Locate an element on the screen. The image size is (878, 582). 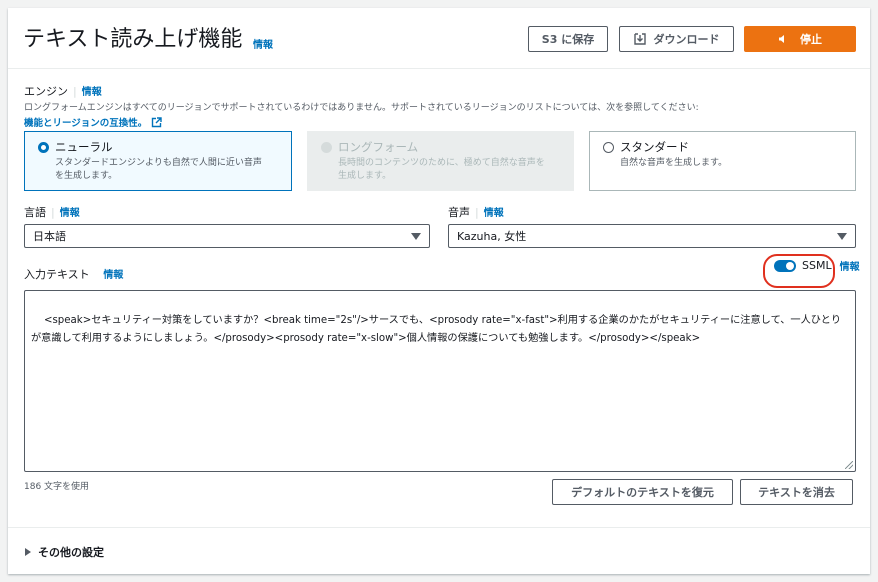
input-text-label-row: 入力テキスト|情報 is located at coordinates (73, 274).